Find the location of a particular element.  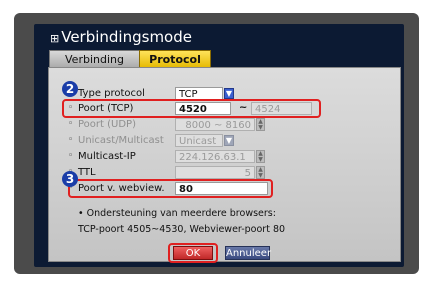

callout-badge-3: 3 is located at coordinates (70, 179).